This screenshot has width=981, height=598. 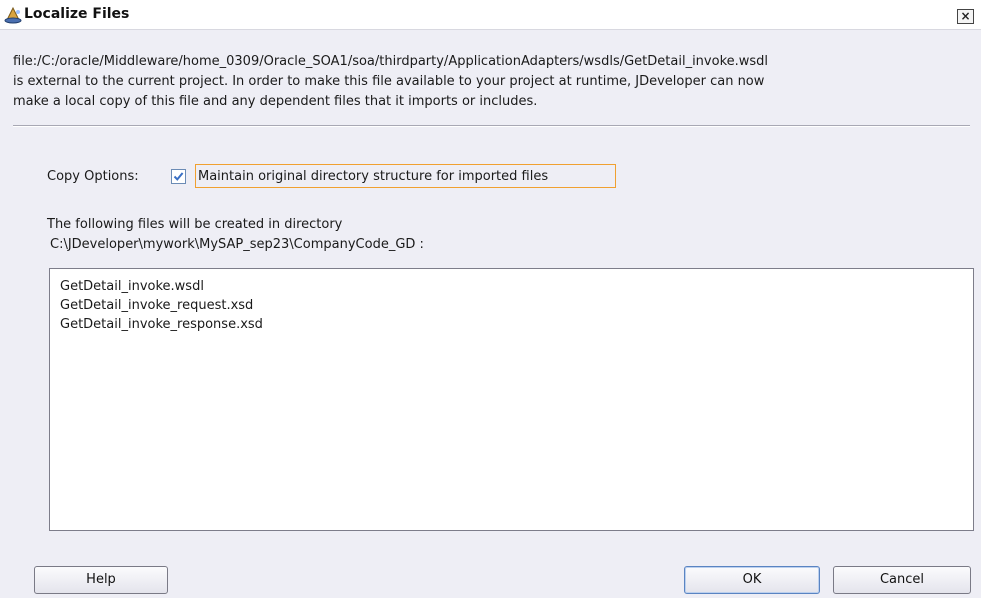 I want to click on list-item: GetDetail_invoke.wsdl, so click(x=132, y=287).